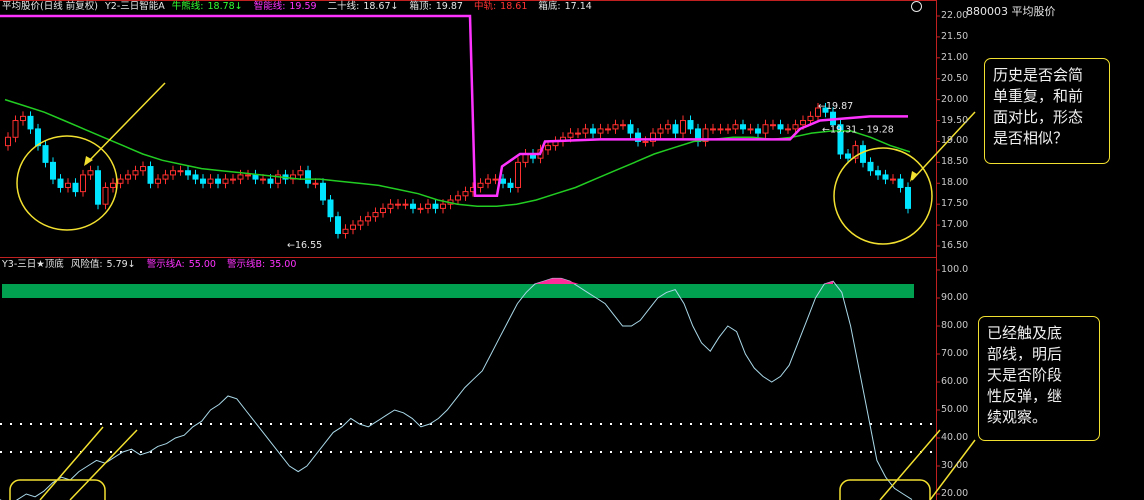 The height and width of the screenshot is (500, 1144). I want to click on highlight-box, so click(885, 489).